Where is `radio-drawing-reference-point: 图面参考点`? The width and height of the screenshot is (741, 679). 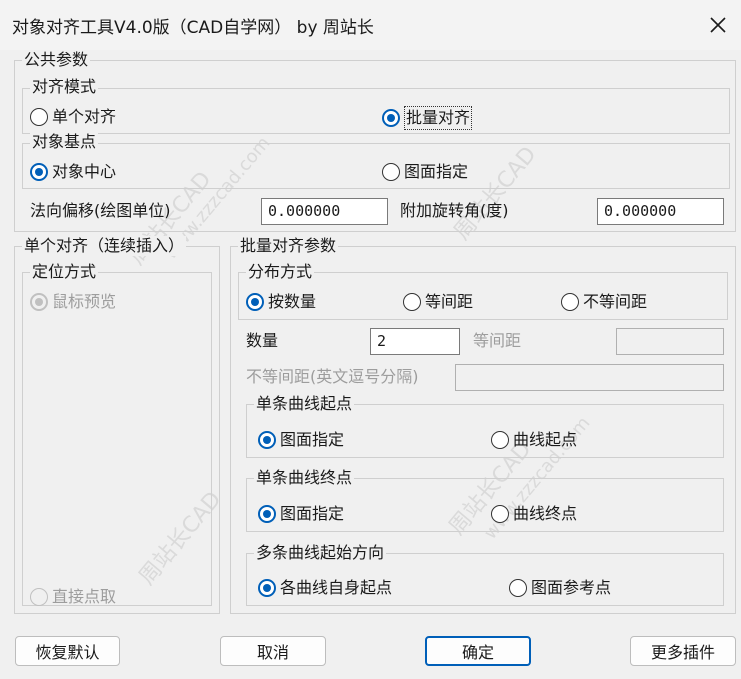
radio-drawing-reference-point: 图面参考点 is located at coordinates (560, 588).